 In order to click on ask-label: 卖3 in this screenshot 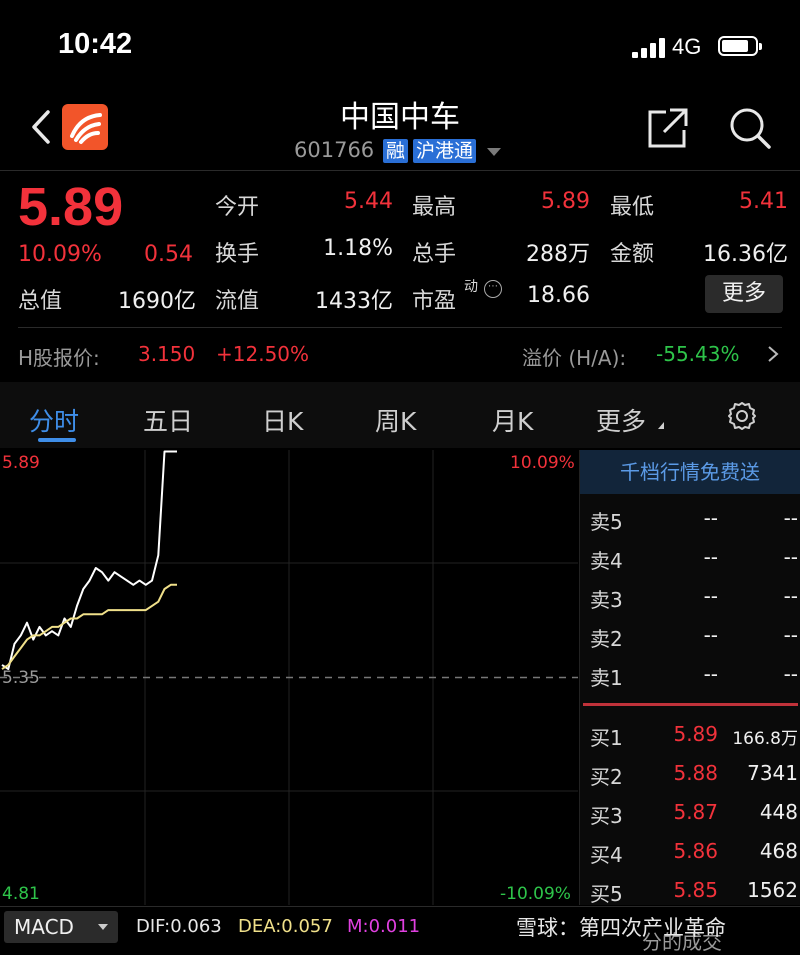, I will do `click(606, 600)`.